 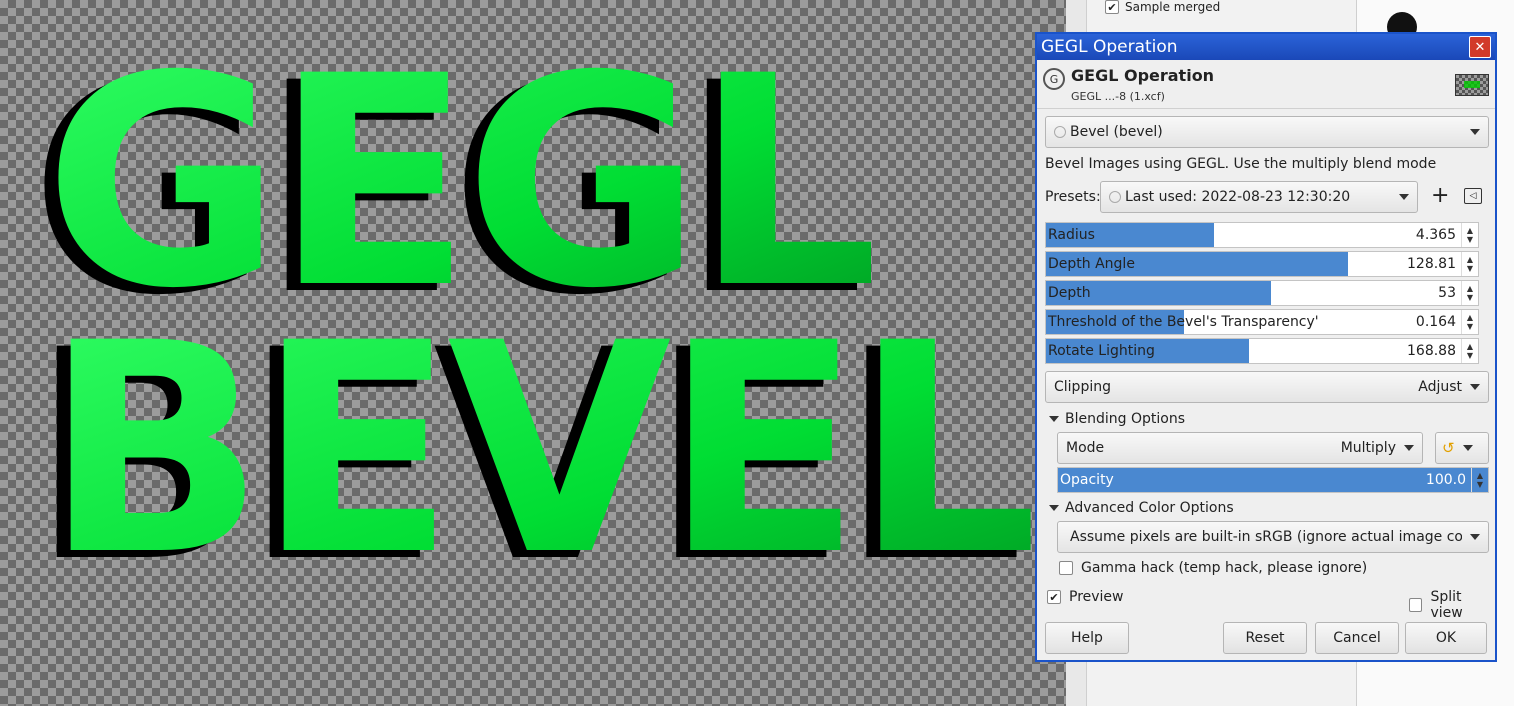 I want to click on split-view-checkbox, so click(x=1416, y=605).